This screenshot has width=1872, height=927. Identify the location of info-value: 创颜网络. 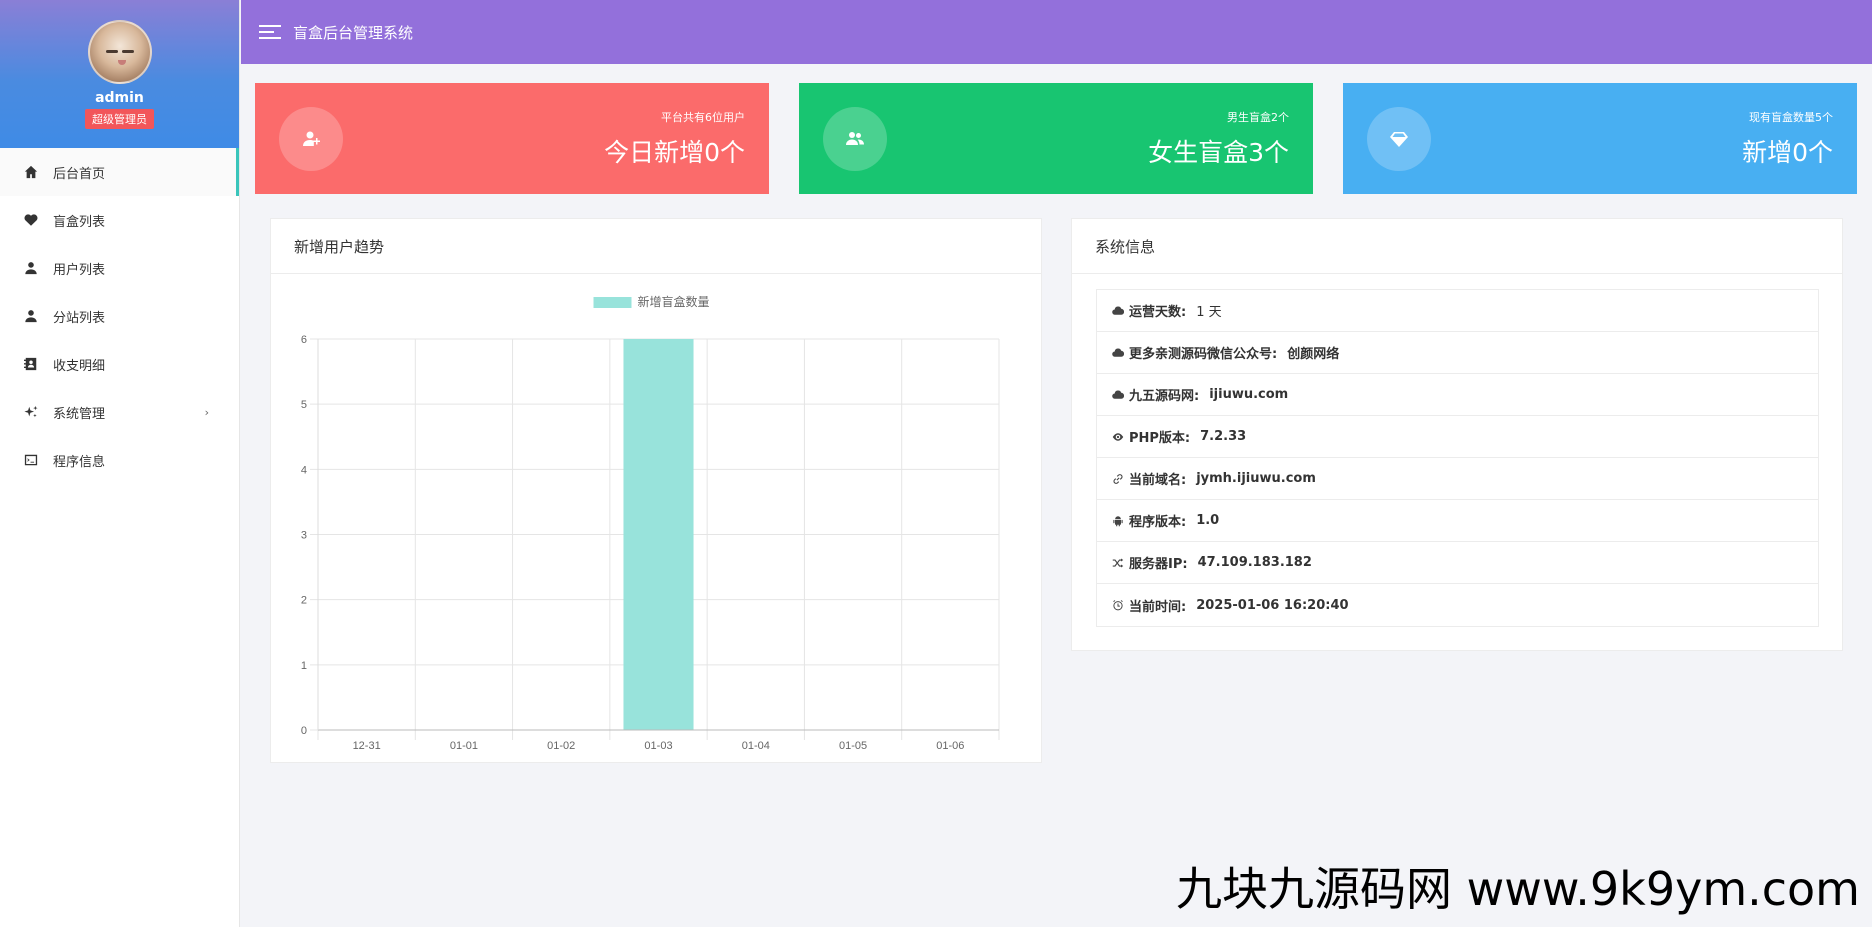
(1313, 354).